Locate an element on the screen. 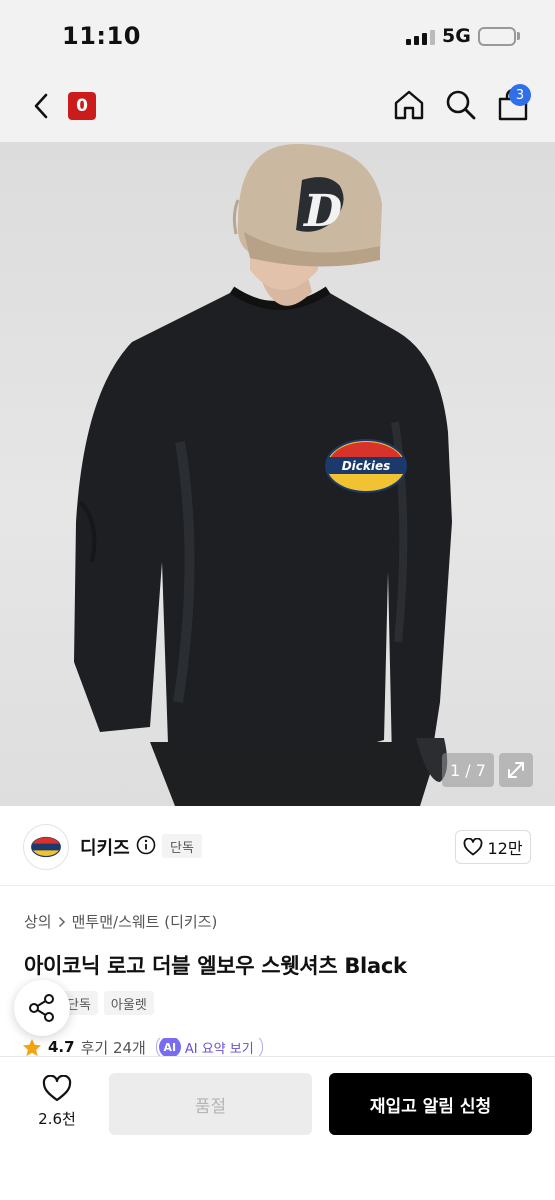 The height and width of the screenshot is (1200, 555). ai-summary-label: AI 요약 보기 is located at coordinates (219, 1049).